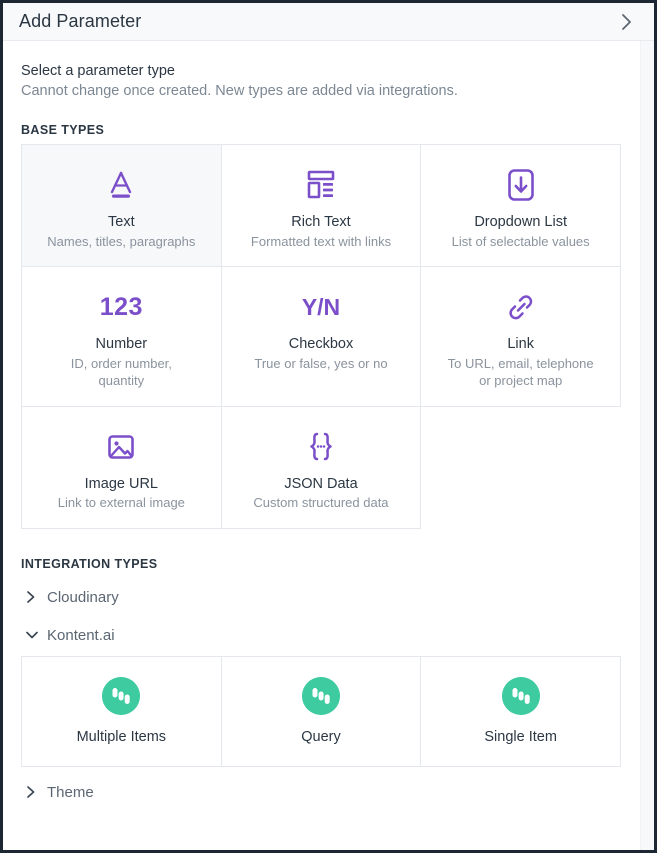 The image size is (657, 853). I want to click on vertical-scrollbar, so click(647, 445).